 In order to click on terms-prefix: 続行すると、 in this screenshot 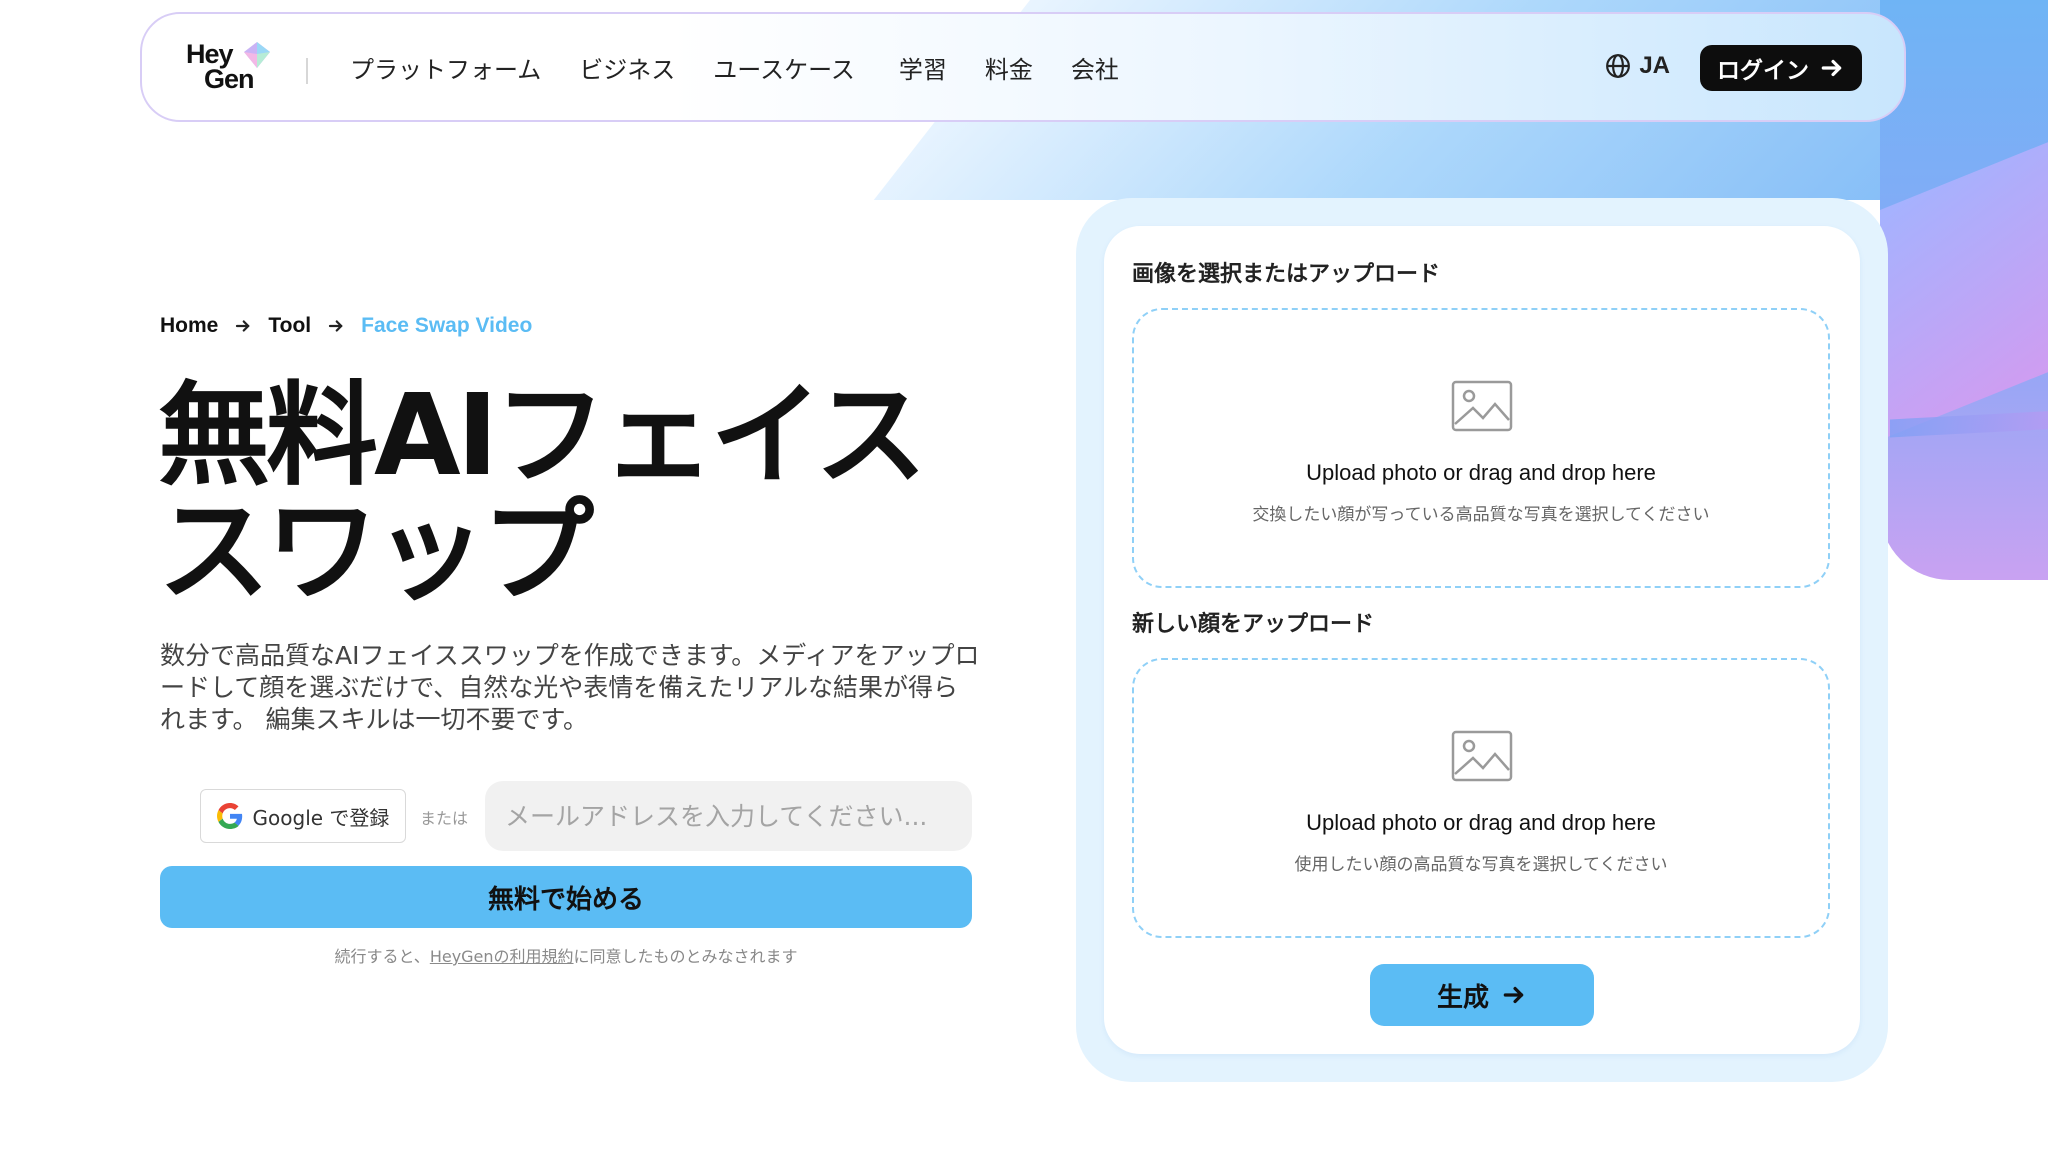, I will do `click(382, 956)`.